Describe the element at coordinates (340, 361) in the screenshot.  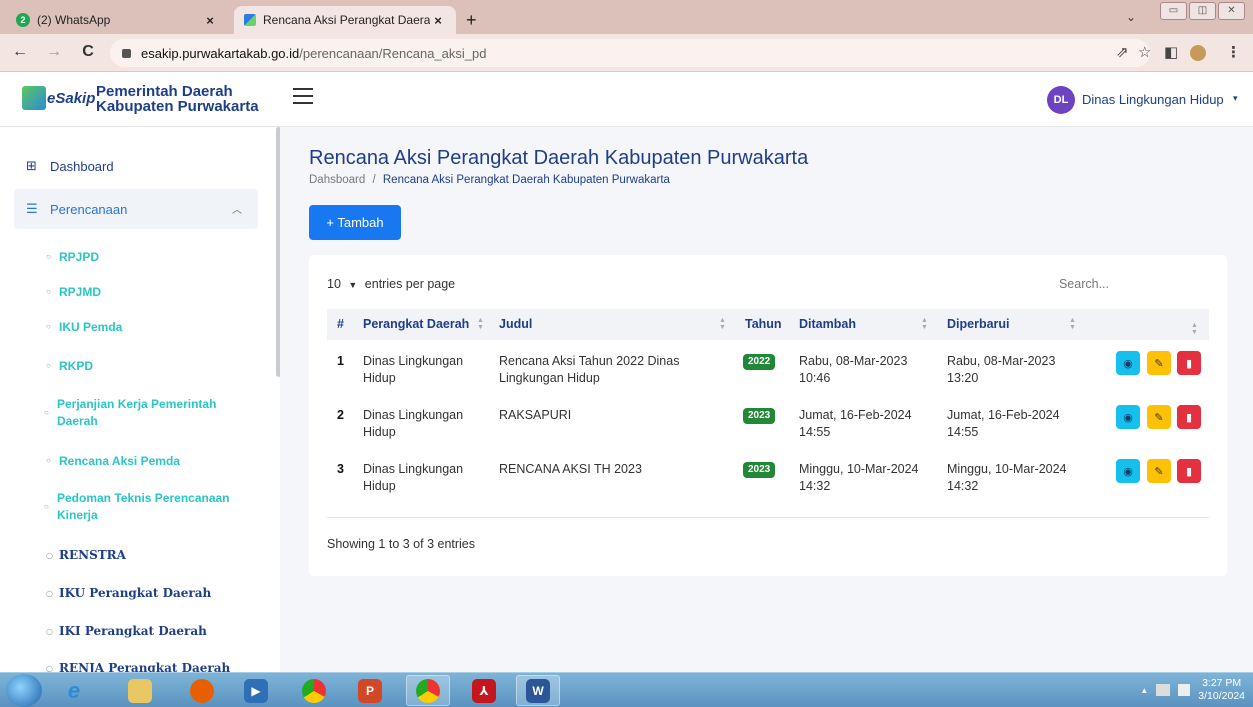
I see `row-number: 1` at that location.